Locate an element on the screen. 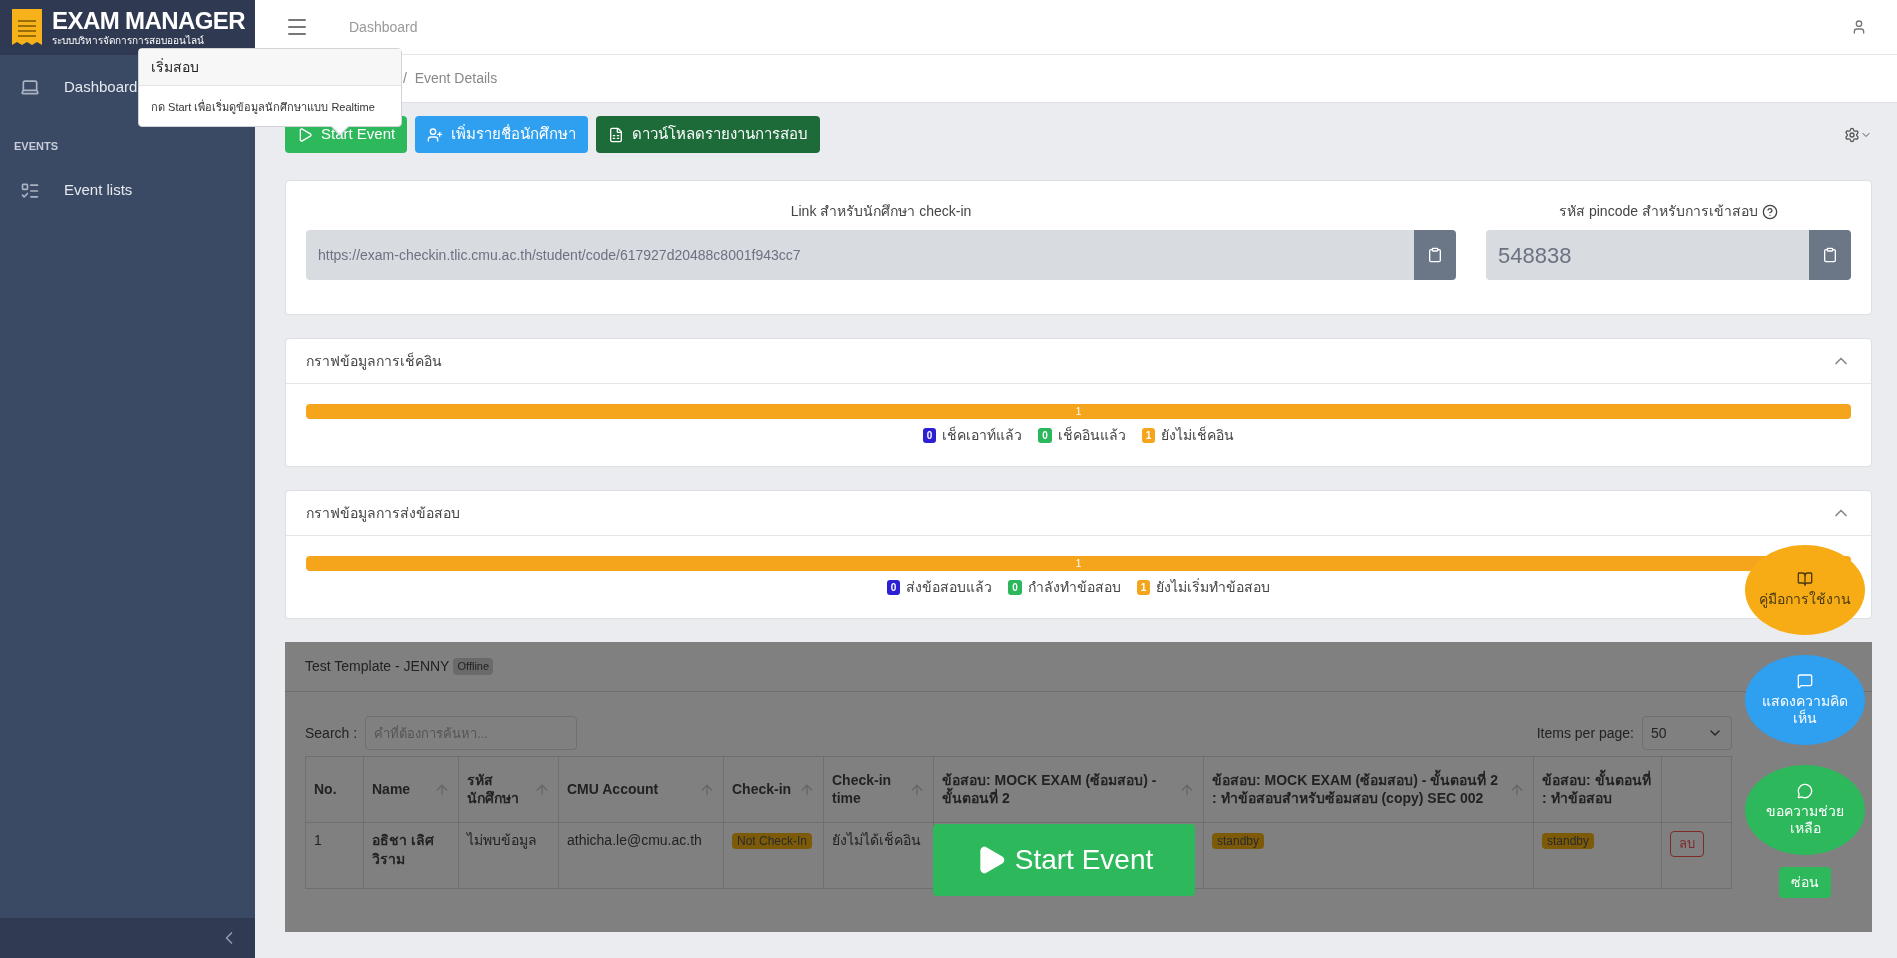 This screenshot has height=958, width=1897. table-cell: 1 is located at coordinates (318, 840).